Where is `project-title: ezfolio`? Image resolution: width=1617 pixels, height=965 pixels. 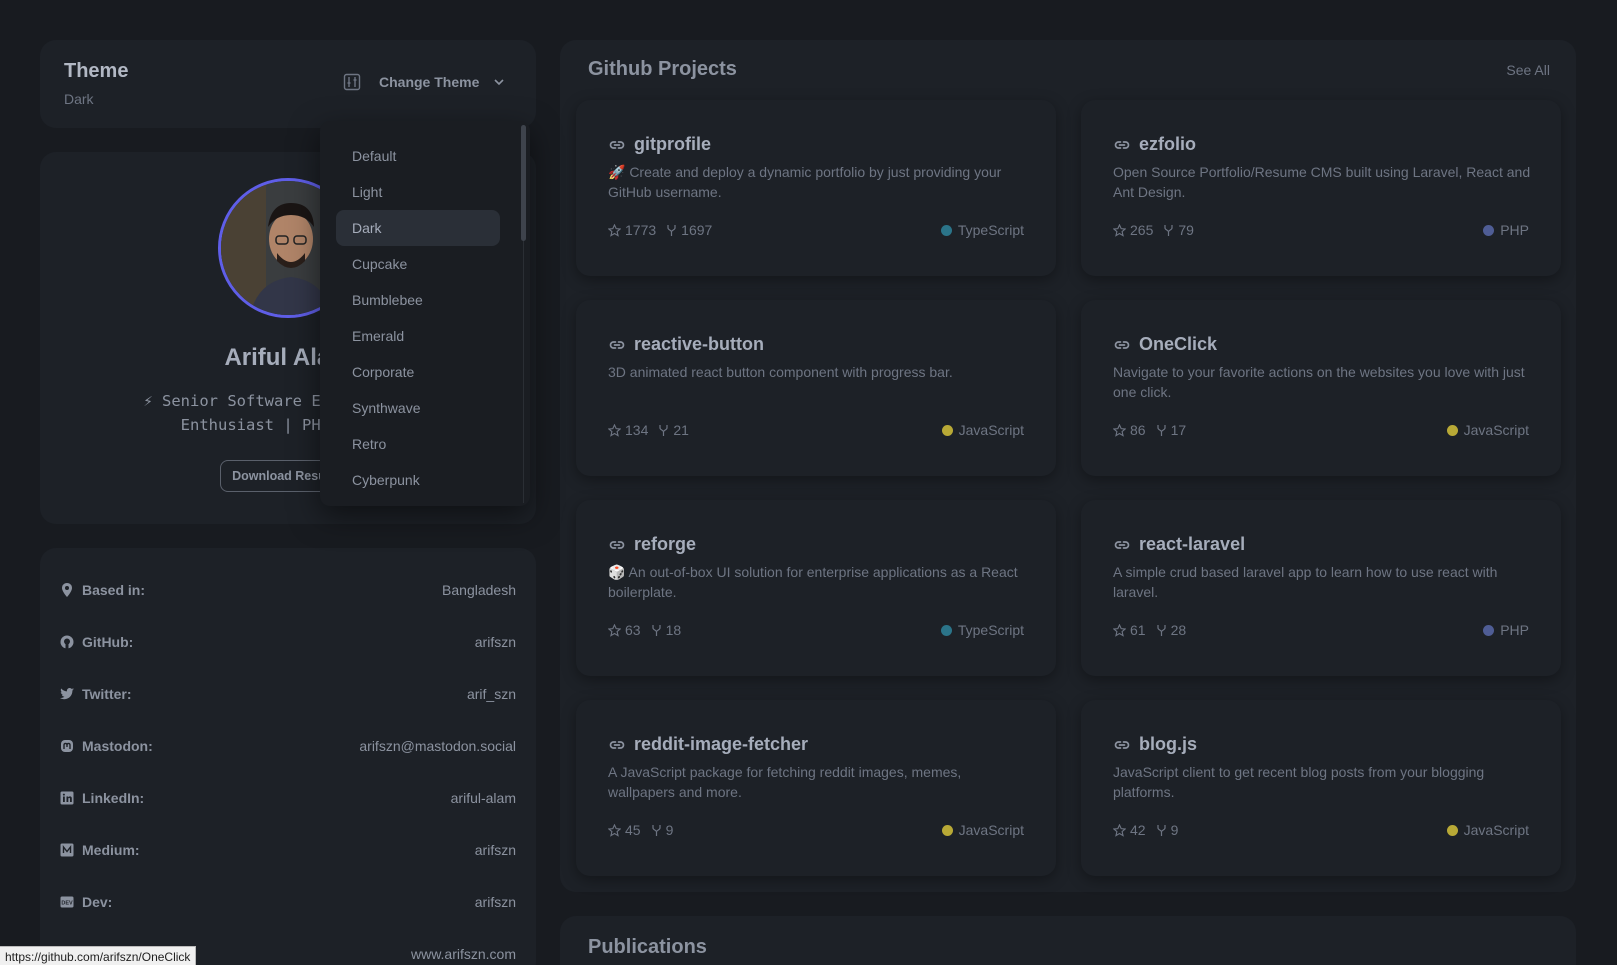 project-title: ezfolio is located at coordinates (1154, 144).